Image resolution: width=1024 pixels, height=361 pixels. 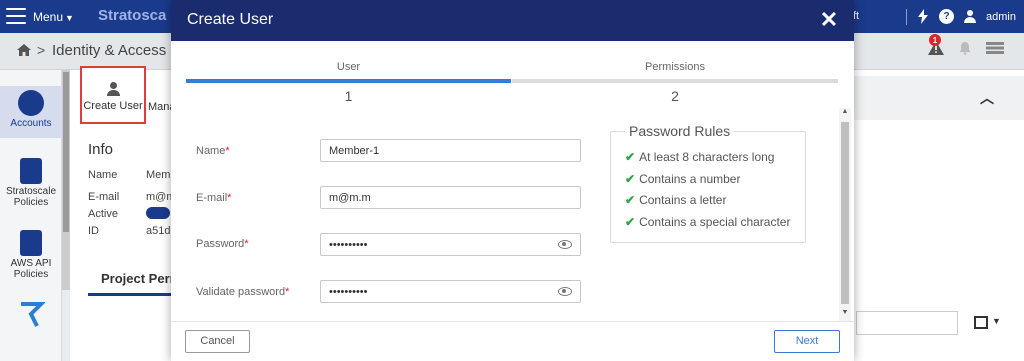 I want to click on bolt-icon, so click(x=923, y=16).